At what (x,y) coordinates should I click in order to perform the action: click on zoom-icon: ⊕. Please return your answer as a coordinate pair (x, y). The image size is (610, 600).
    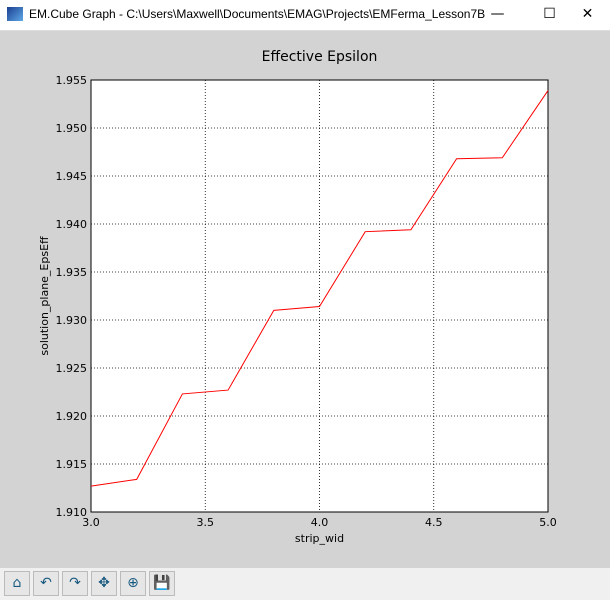
    Looking at the image, I should click on (133, 583).